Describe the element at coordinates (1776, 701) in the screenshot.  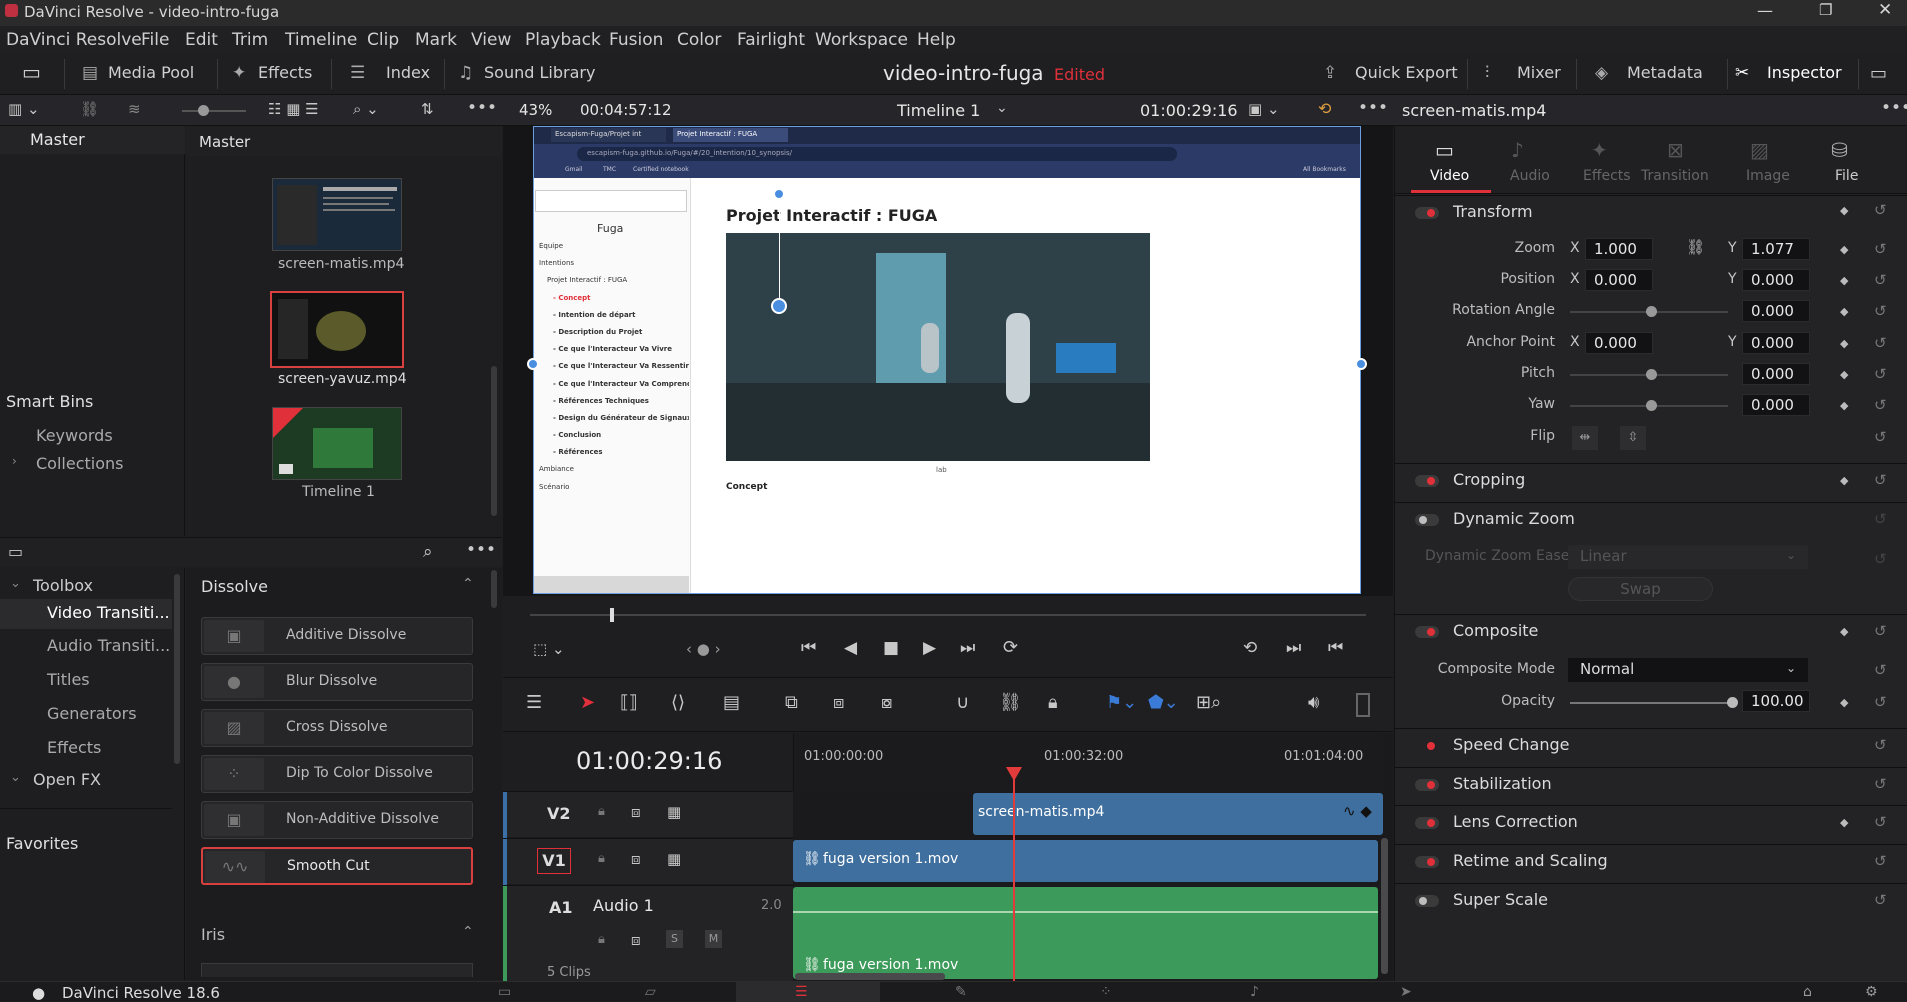
I see `opacity-field: 100.00` at that location.